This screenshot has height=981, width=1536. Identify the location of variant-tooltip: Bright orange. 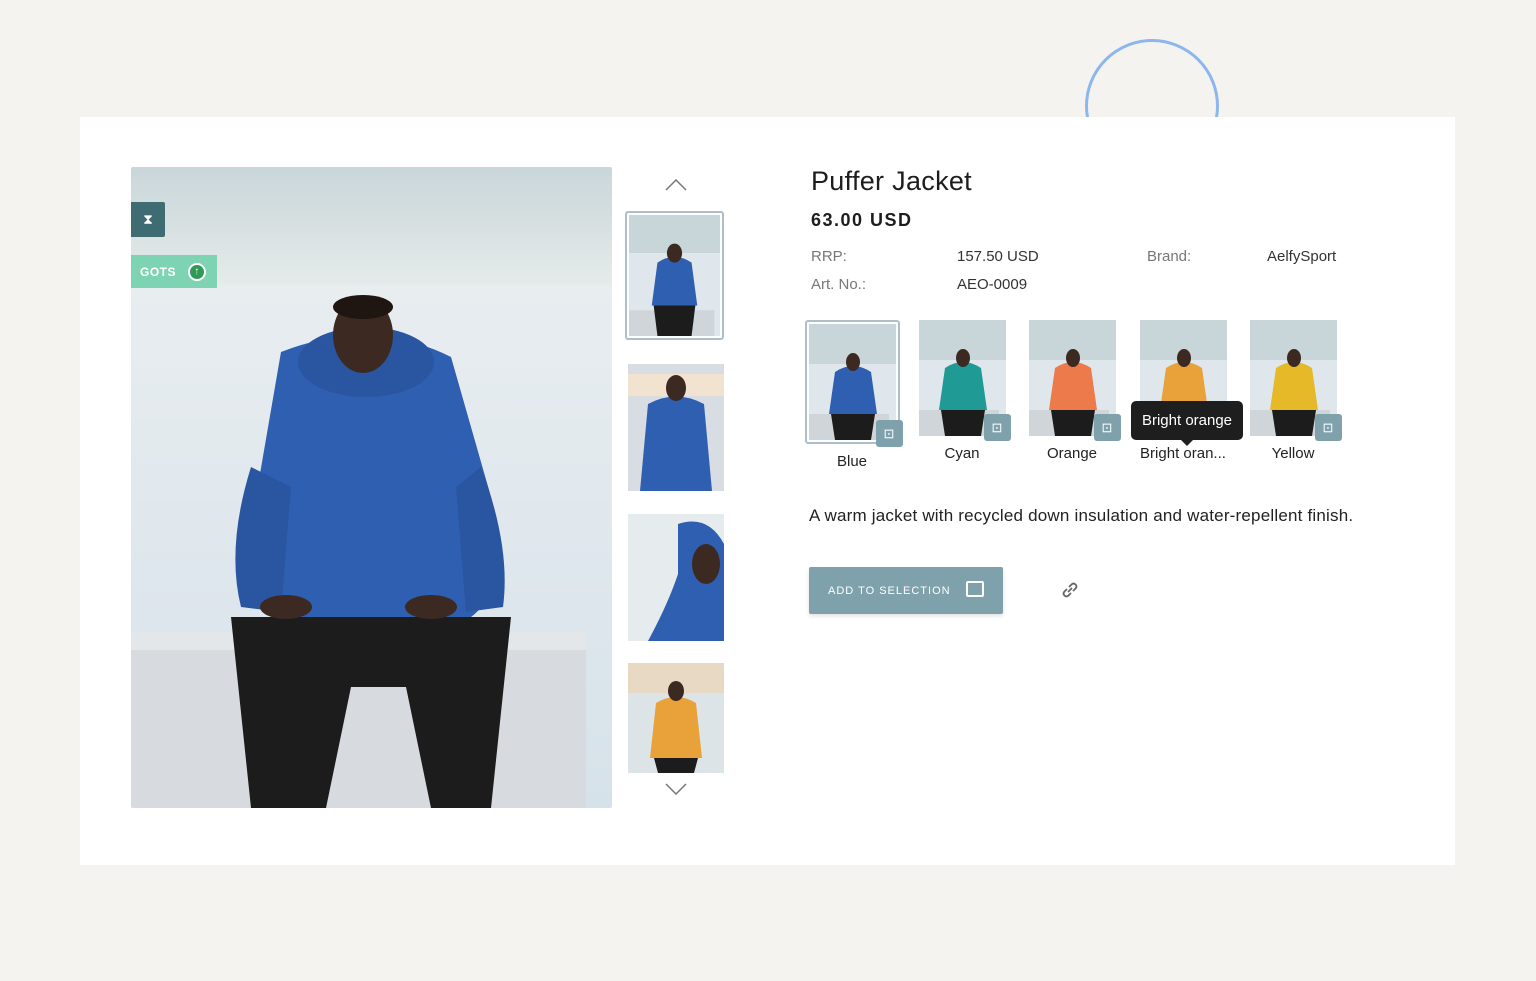
(1187, 423).